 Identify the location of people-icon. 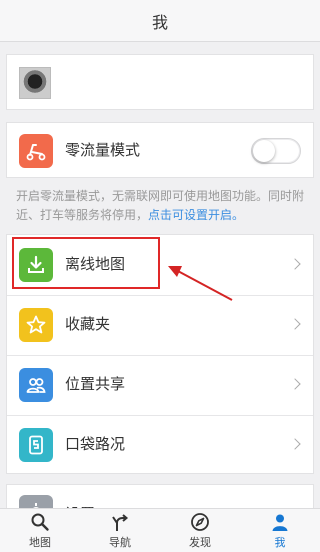
(36, 385).